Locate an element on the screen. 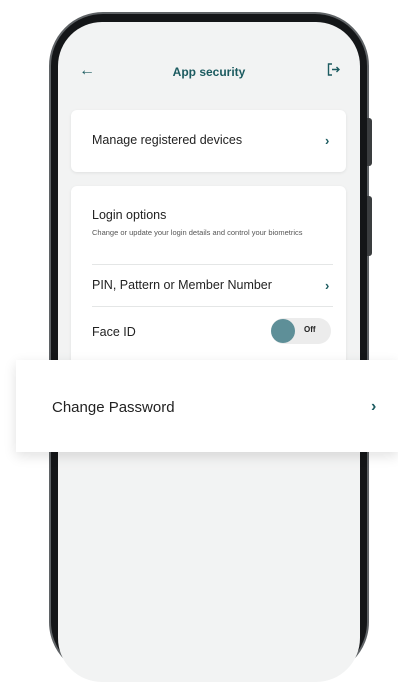 Image resolution: width=398 pixels, height=682 pixels. login-options-title: Login options is located at coordinates (129, 215).